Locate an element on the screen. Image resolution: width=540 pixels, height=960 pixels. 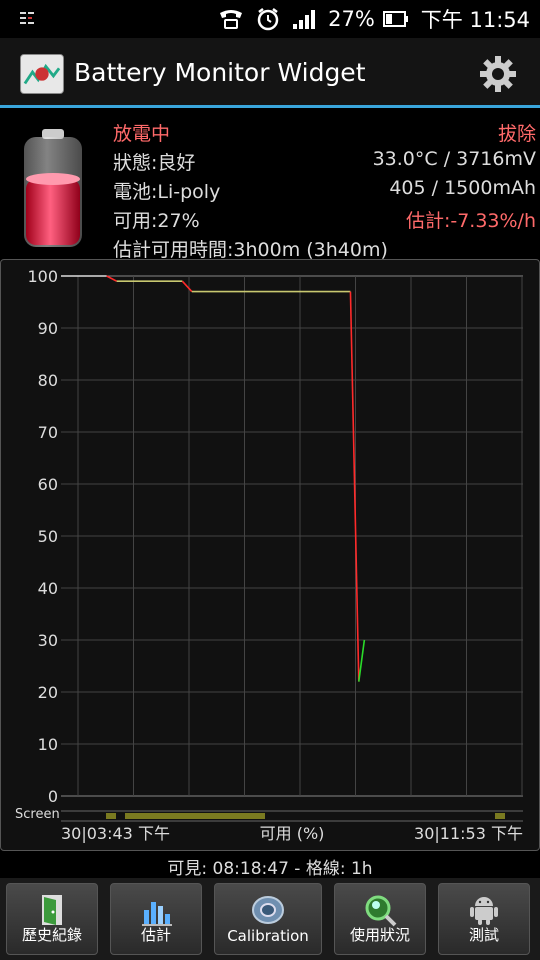
plug-status: 拔除 is located at coordinates (516, 134).